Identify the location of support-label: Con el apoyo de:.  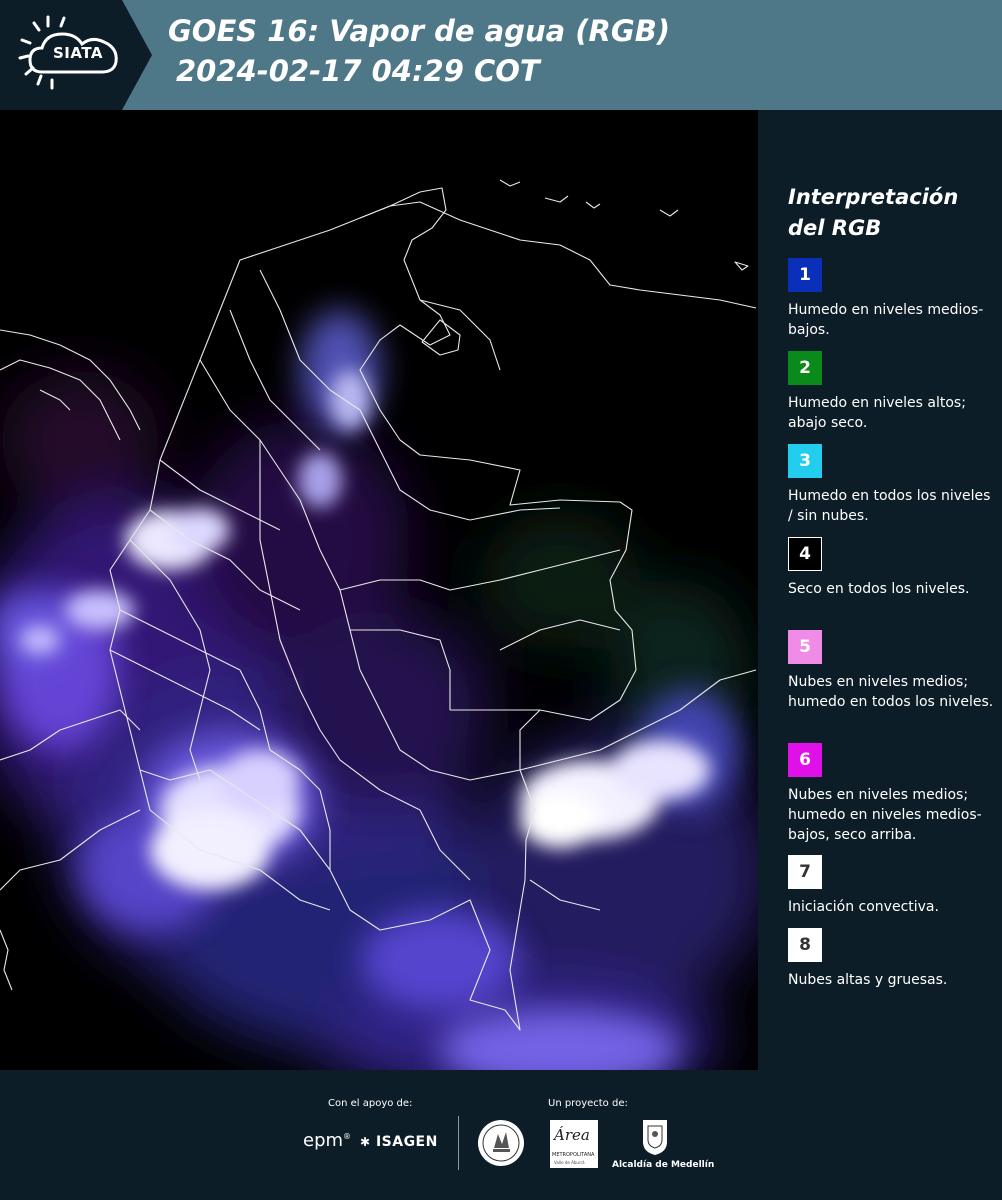
(370, 1103).